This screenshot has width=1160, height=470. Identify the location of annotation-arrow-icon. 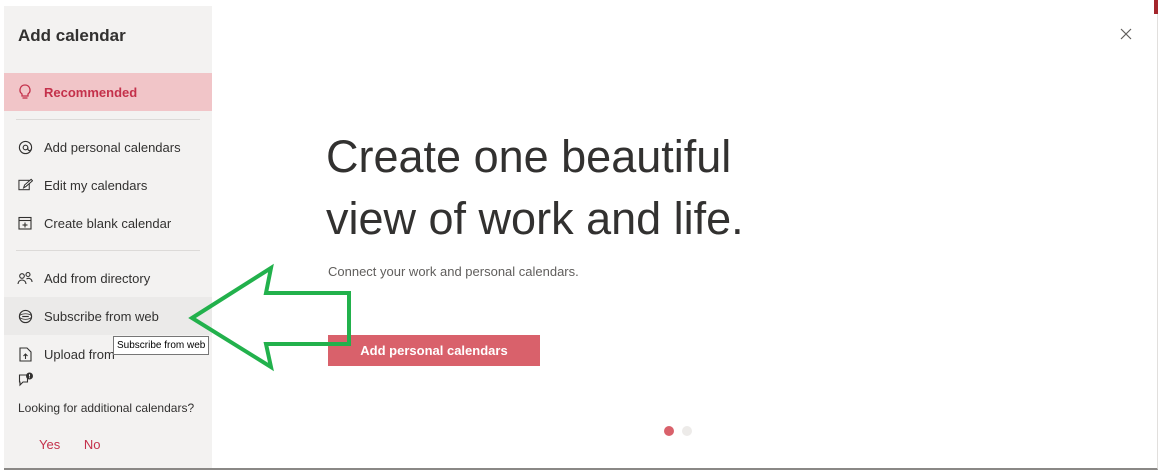
(269, 317).